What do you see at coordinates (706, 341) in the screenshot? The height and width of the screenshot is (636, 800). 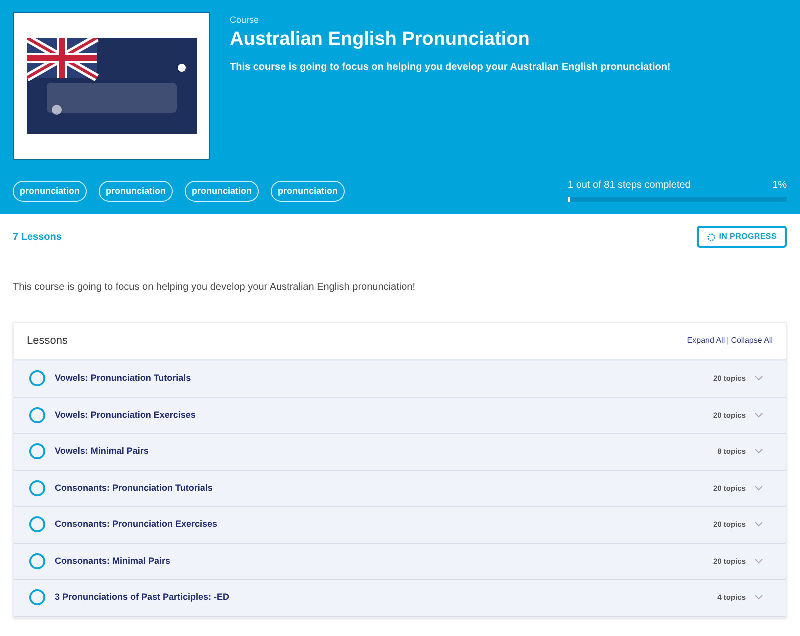 I see `expand-all-link: Expand All` at bounding box center [706, 341].